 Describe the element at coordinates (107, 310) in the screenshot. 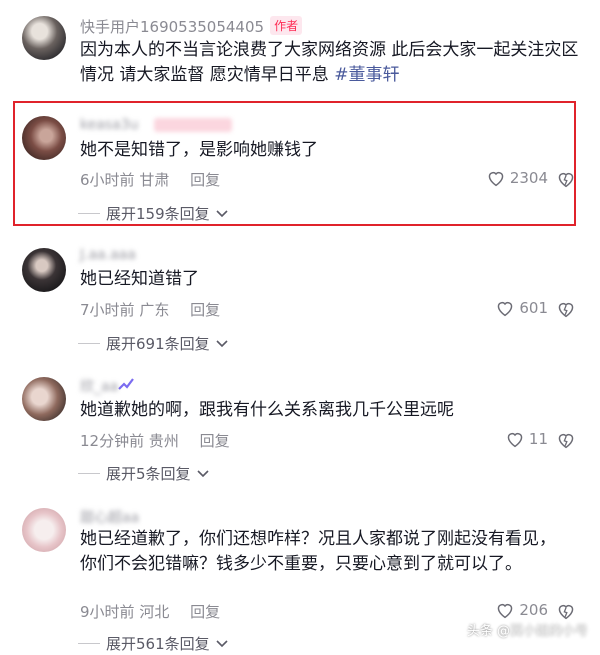

I see `comment-time: 7小时前` at that location.